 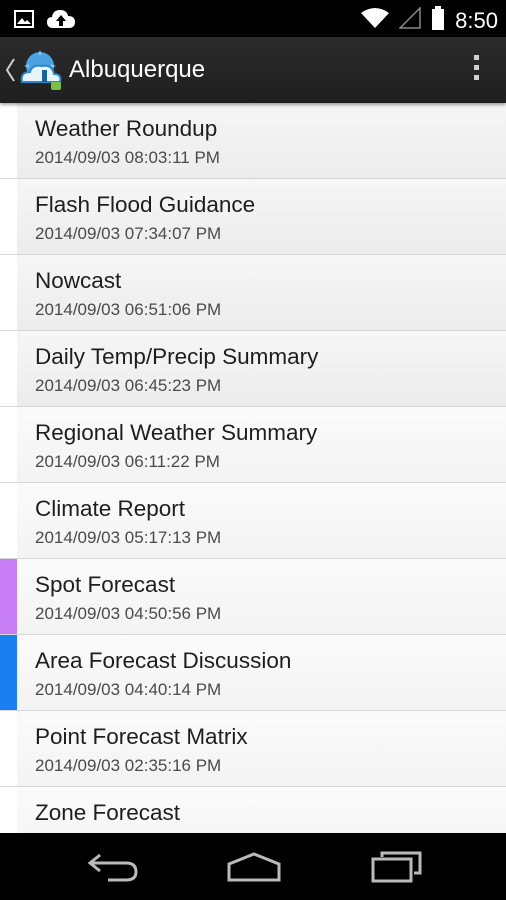 What do you see at coordinates (145, 204) in the screenshot?
I see `product-title: Flash Flood Guidance` at bounding box center [145, 204].